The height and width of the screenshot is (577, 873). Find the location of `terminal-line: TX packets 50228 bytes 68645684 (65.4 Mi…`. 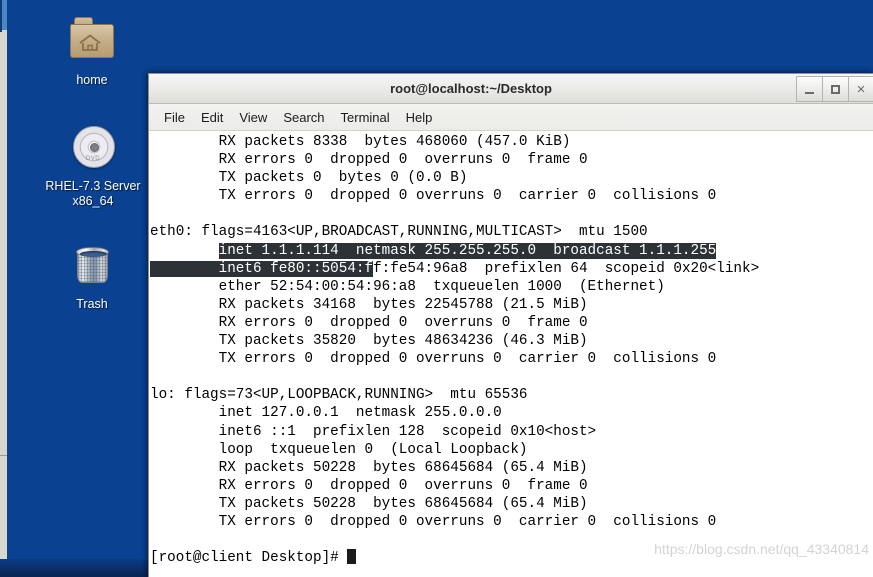

terminal-line: TX packets 50228 bytes 68645684 (65.4 Mi… is located at coordinates (369, 503).